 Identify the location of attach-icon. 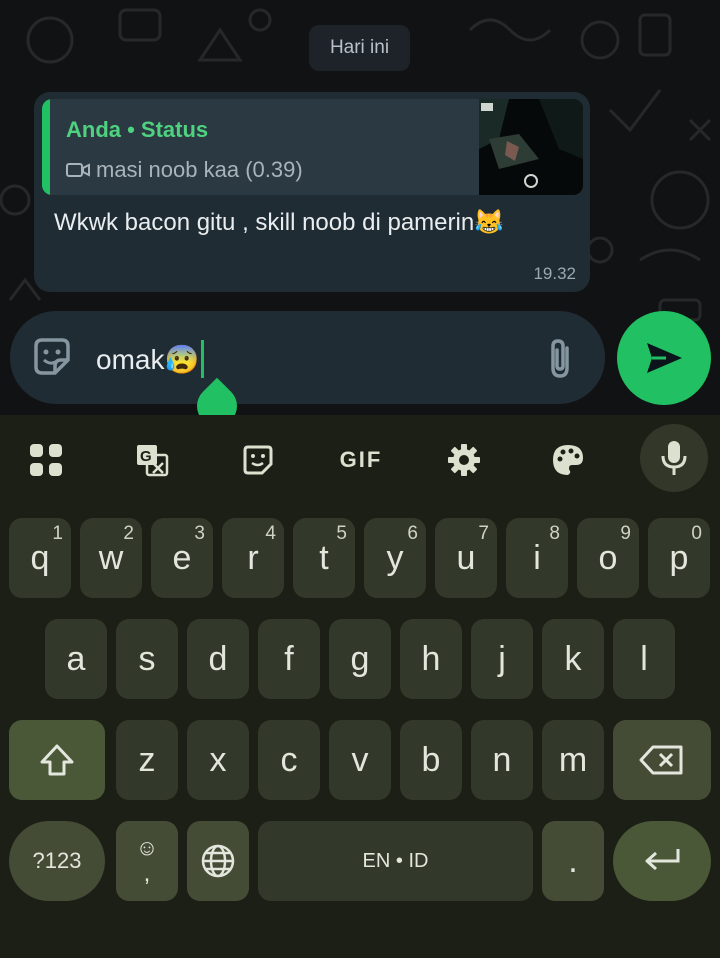
(560, 358).